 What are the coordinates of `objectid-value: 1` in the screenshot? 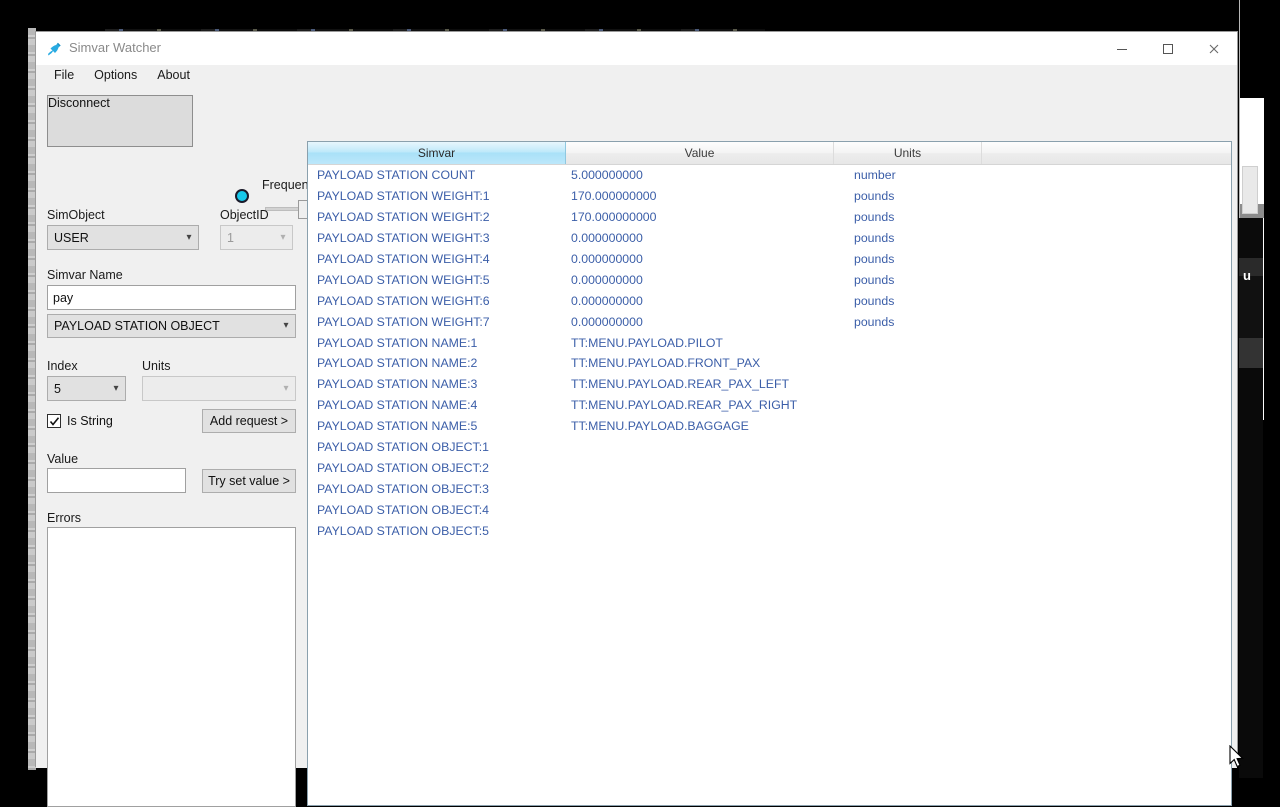 It's located at (230, 237).